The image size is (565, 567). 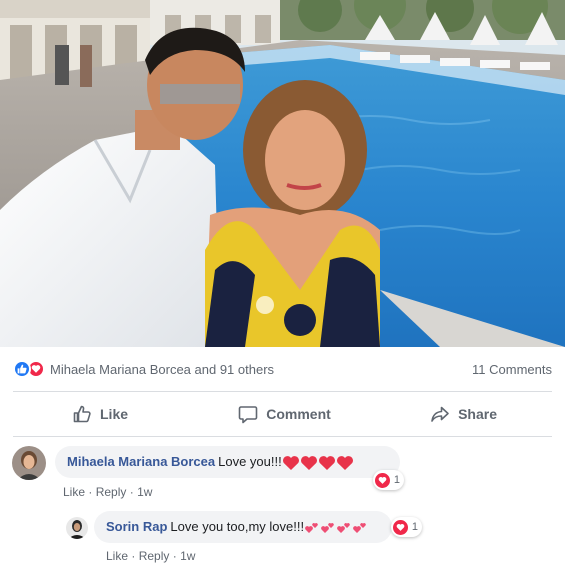 I want to click on comment-author-link: Mihaela Mariana Borcea, so click(x=141, y=461).